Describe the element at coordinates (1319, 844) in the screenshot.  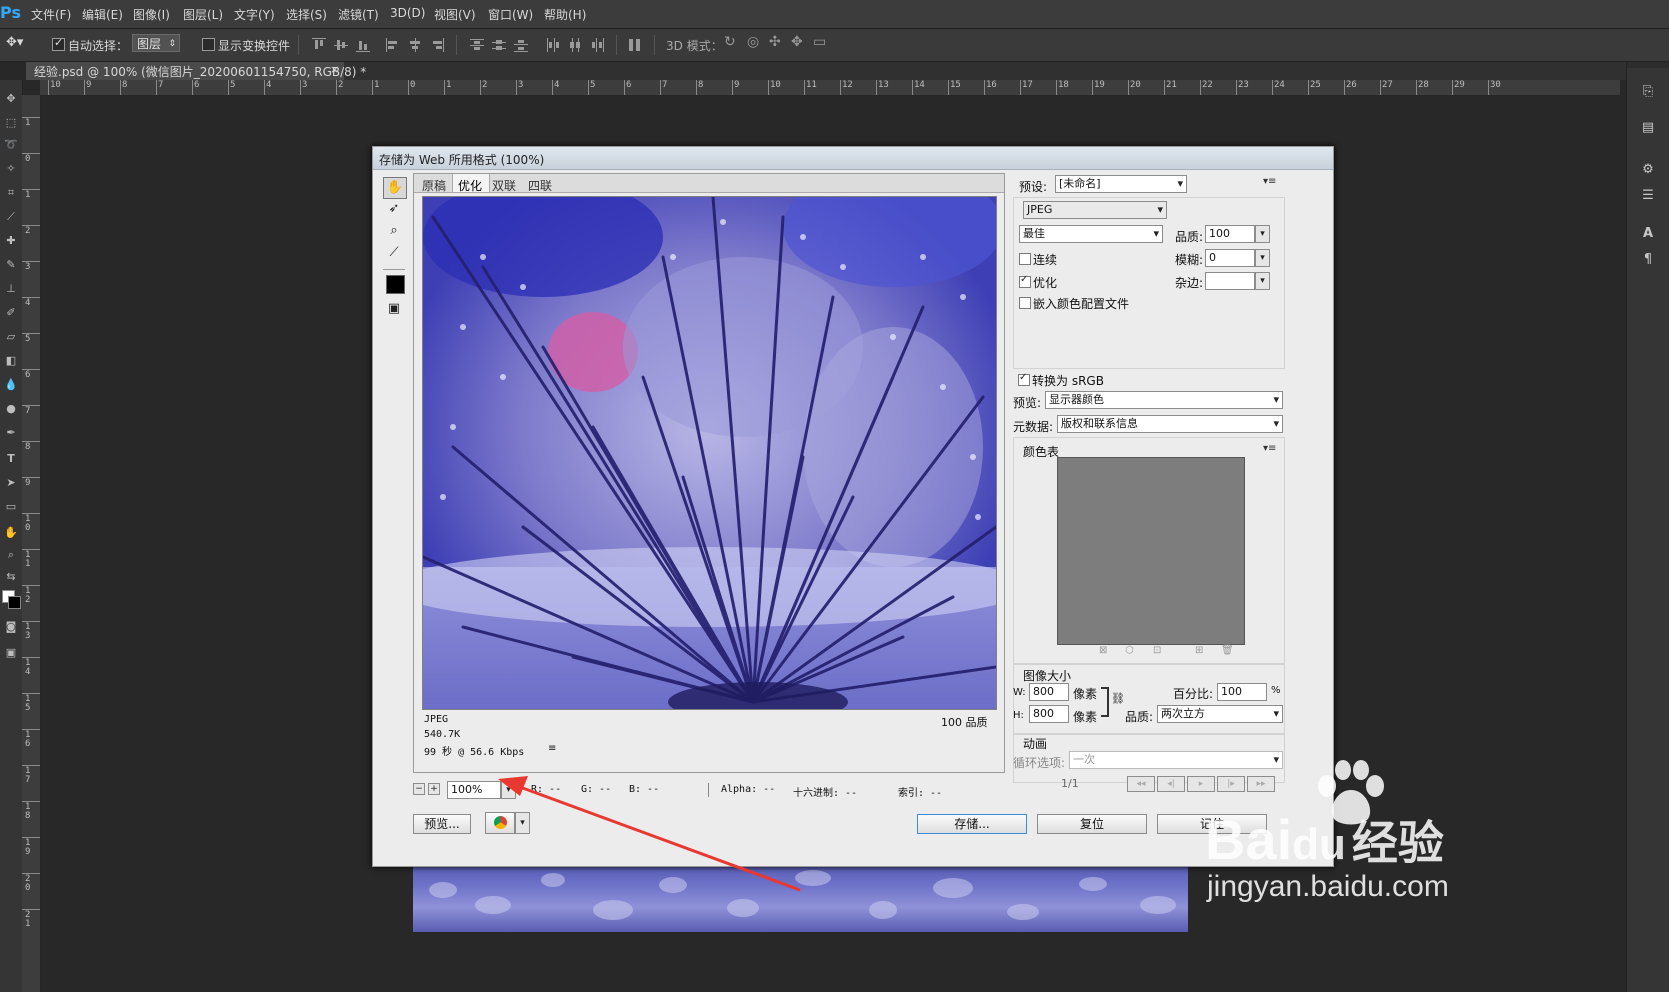
I see `baidu-du: du` at that location.